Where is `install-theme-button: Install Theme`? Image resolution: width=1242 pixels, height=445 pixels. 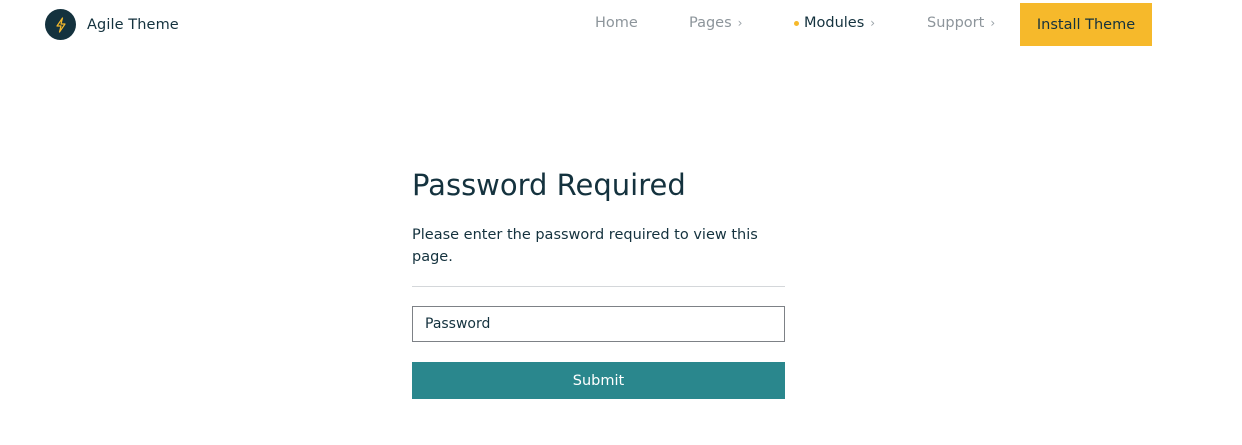 install-theme-button: Install Theme is located at coordinates (1086, 24).